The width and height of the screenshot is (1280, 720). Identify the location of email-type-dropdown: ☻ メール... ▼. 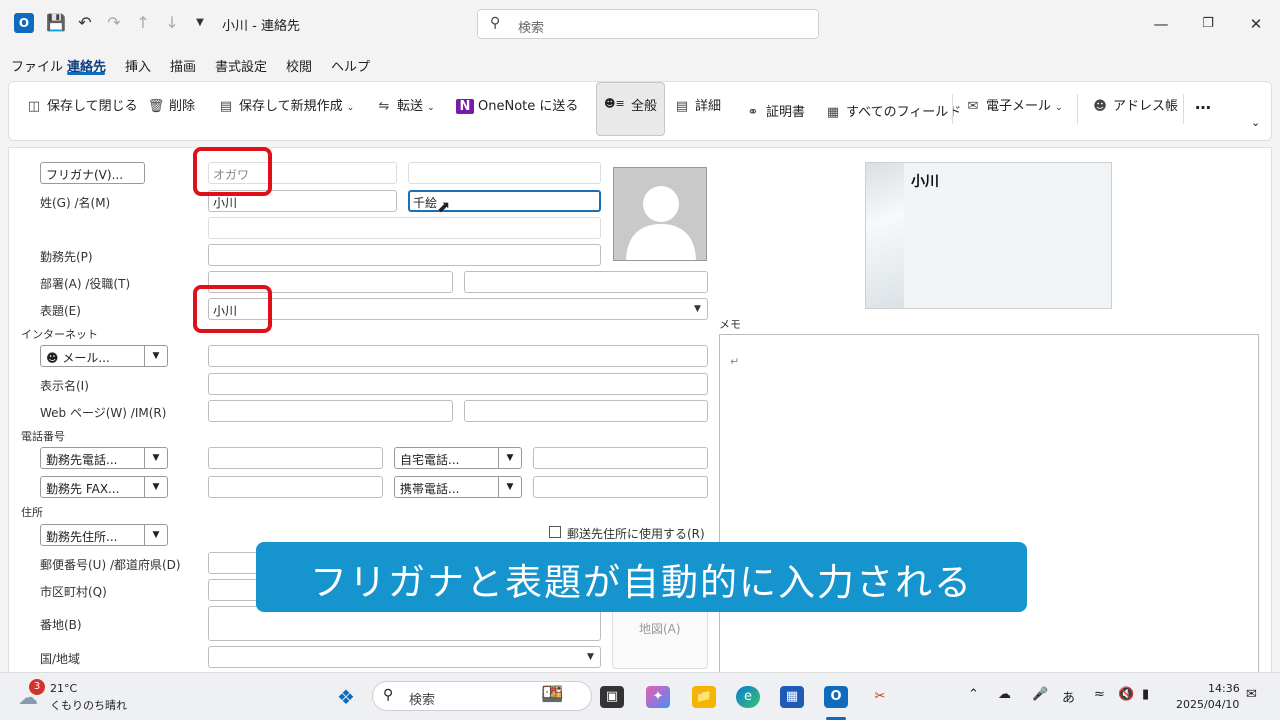
(104, 356).